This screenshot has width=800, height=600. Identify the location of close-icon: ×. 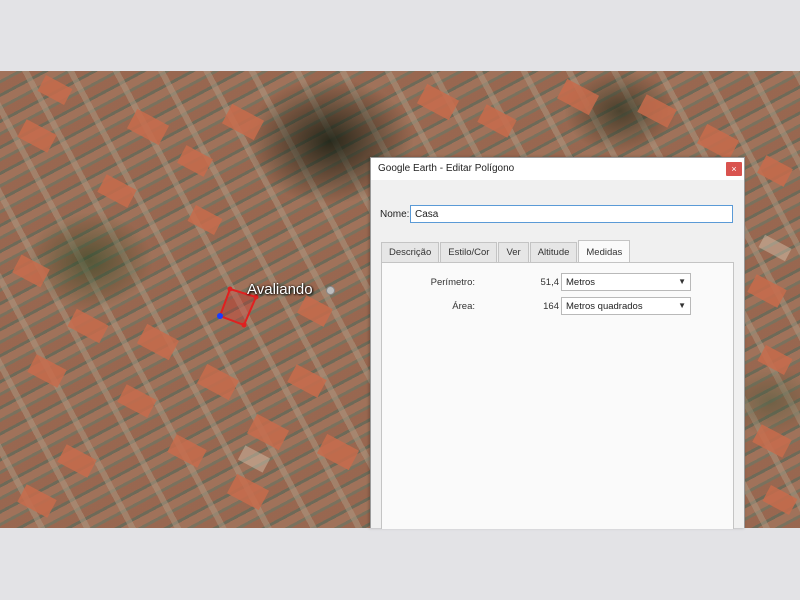
(734, 169).